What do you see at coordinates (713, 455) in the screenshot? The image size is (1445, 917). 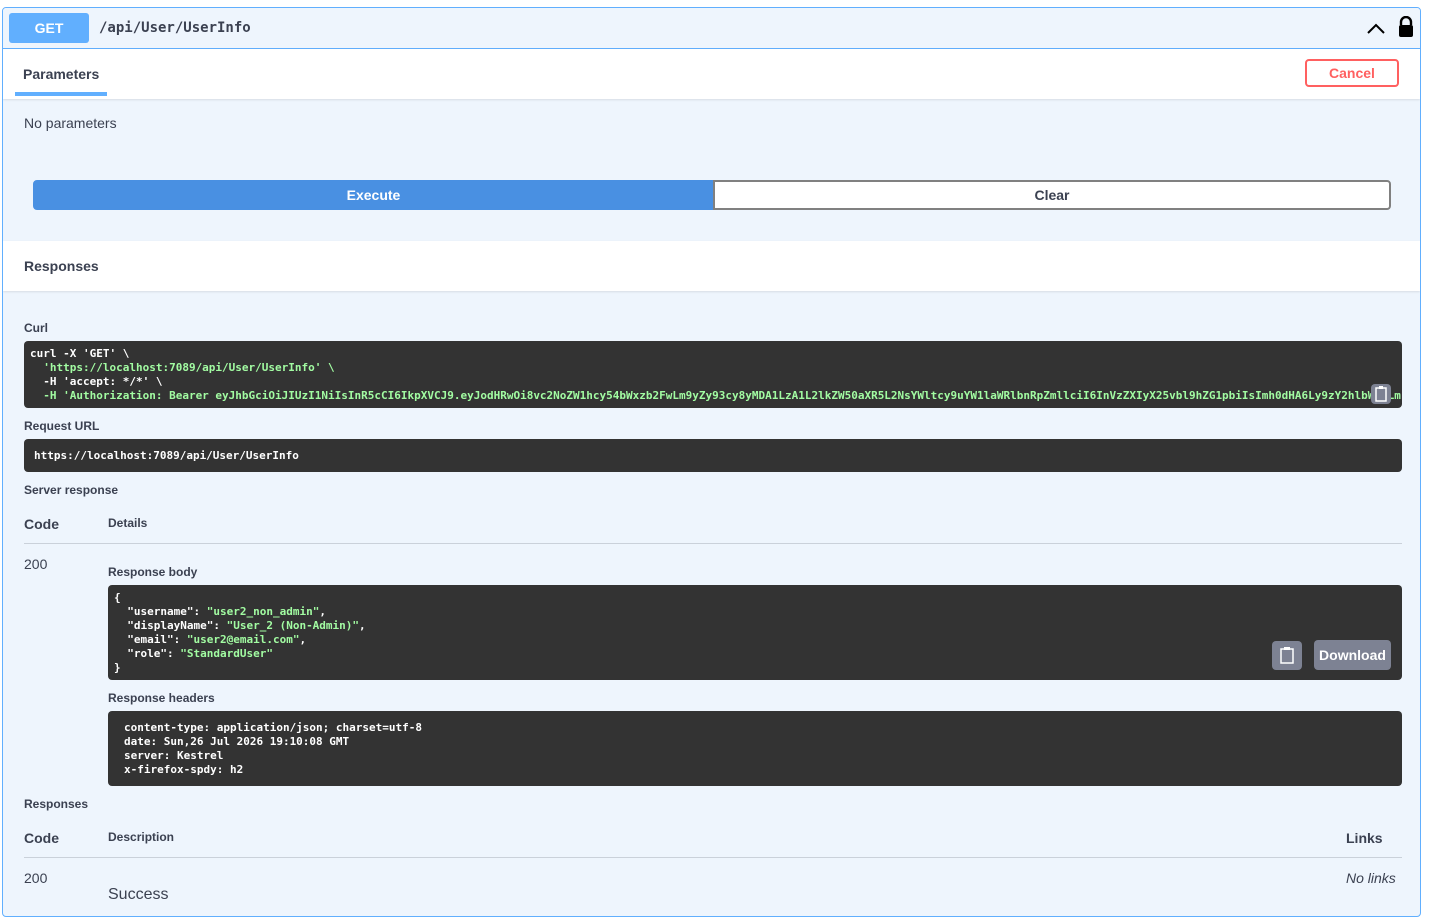 I see `request-url-block: https://localhost:7089/api/User/UserInfo` at bounding box center [713, 455].